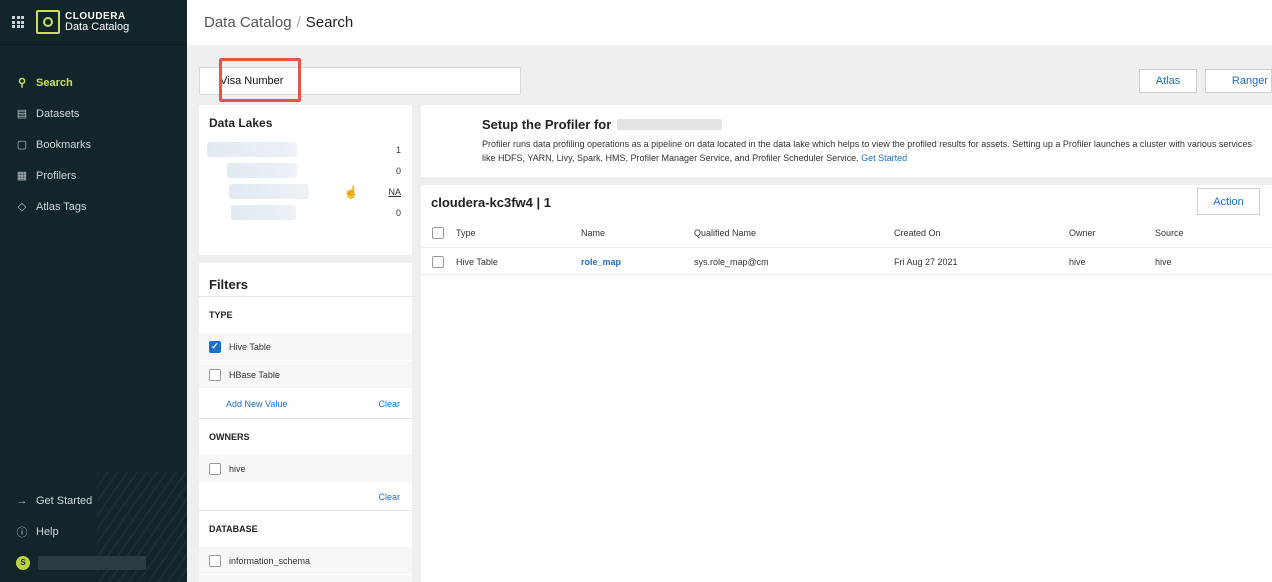 Image resolution: width=1272 pixels, height=582 pixels. I want to click on cell-qualified-name: sys.role_map@cm, so click(731, 262).